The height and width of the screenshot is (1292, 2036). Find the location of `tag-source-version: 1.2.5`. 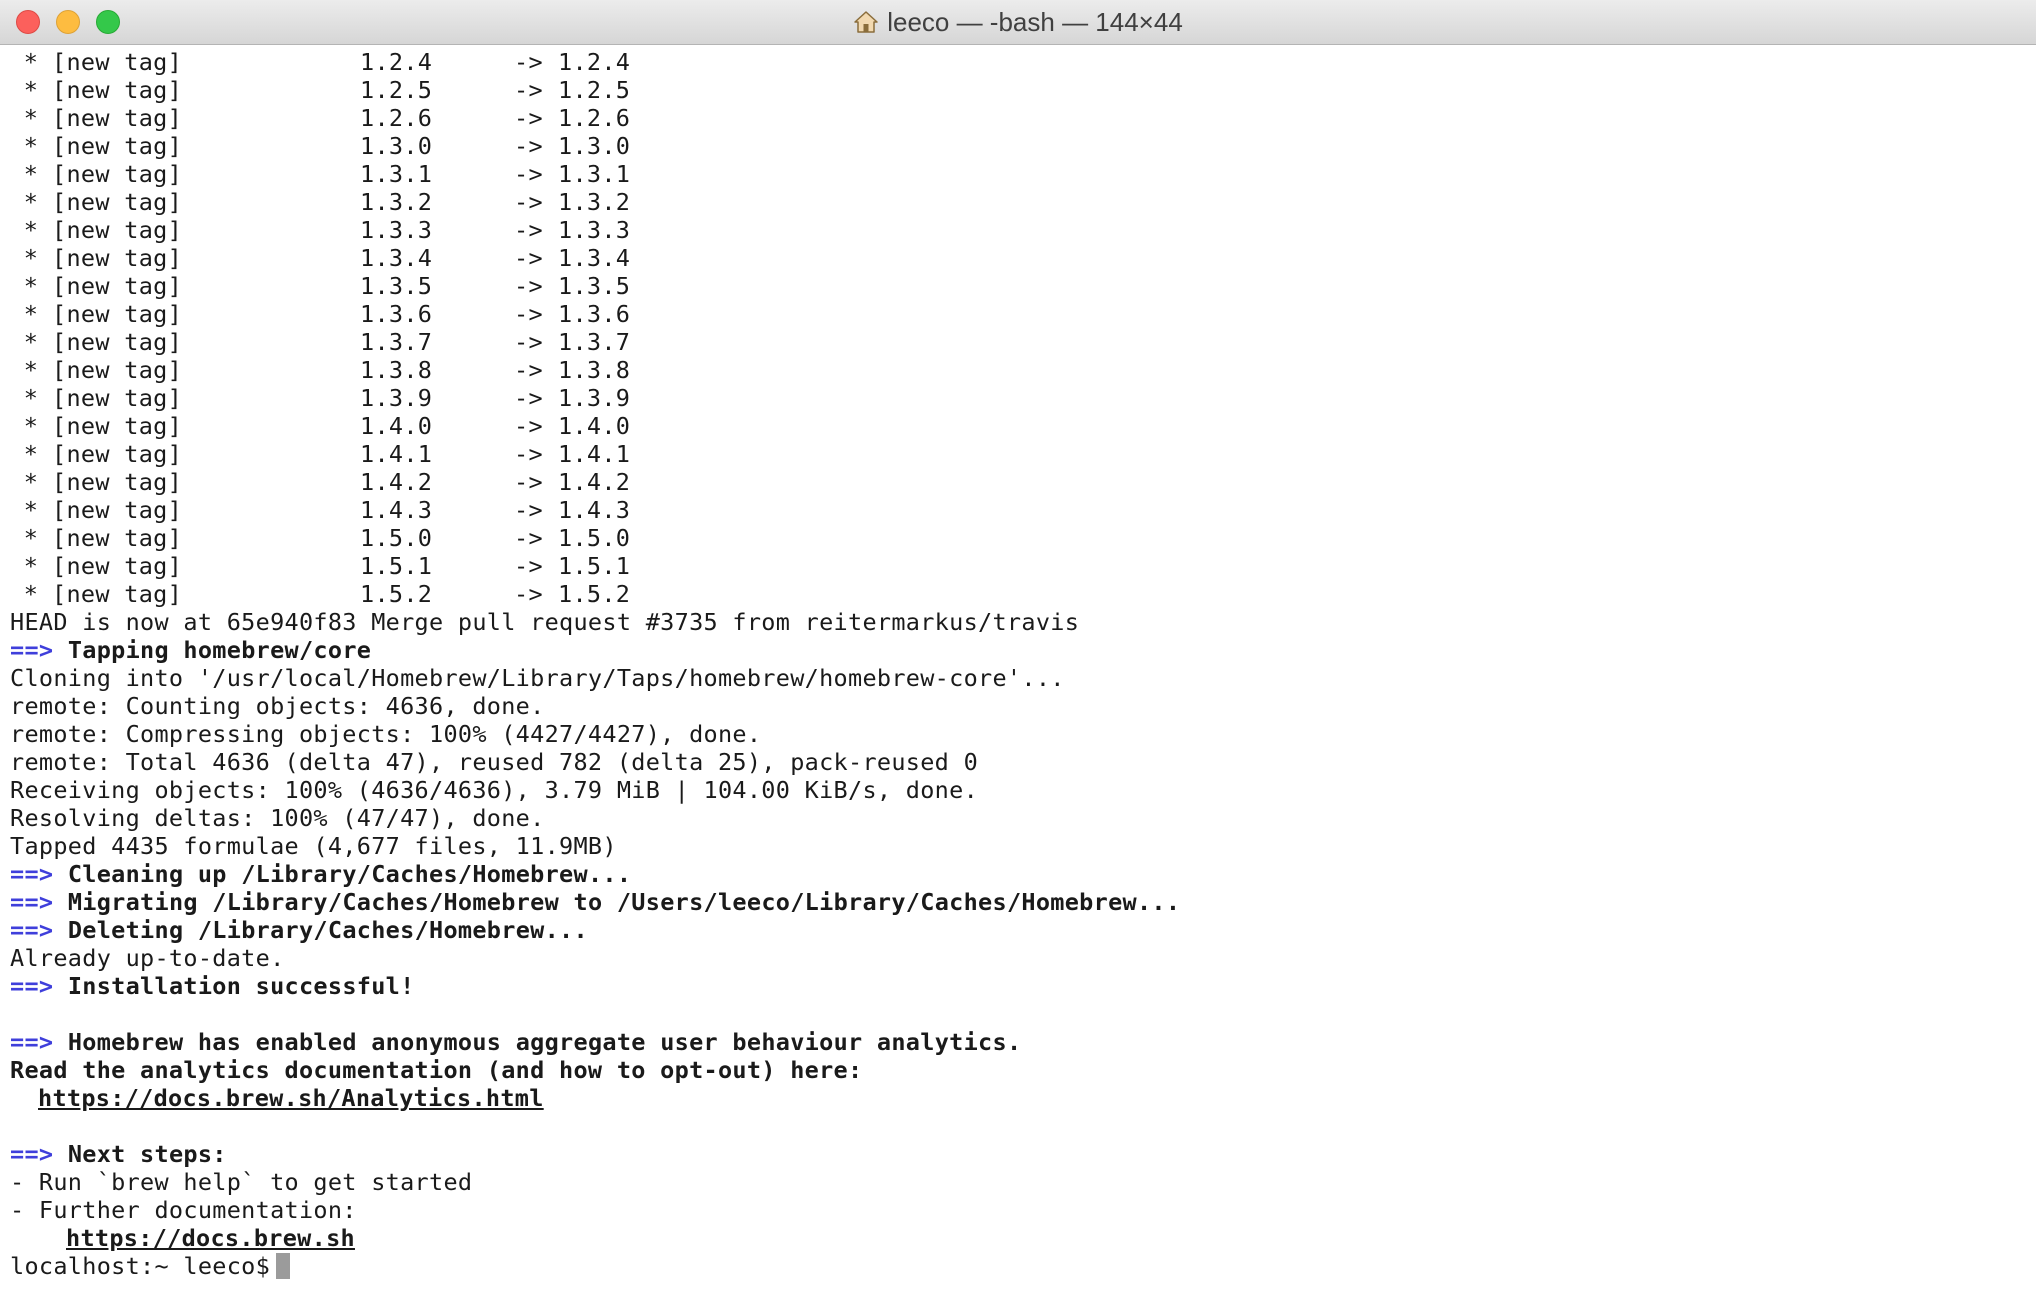

tag-source-version: 1.2.5 is located at coordinates (396, 90).